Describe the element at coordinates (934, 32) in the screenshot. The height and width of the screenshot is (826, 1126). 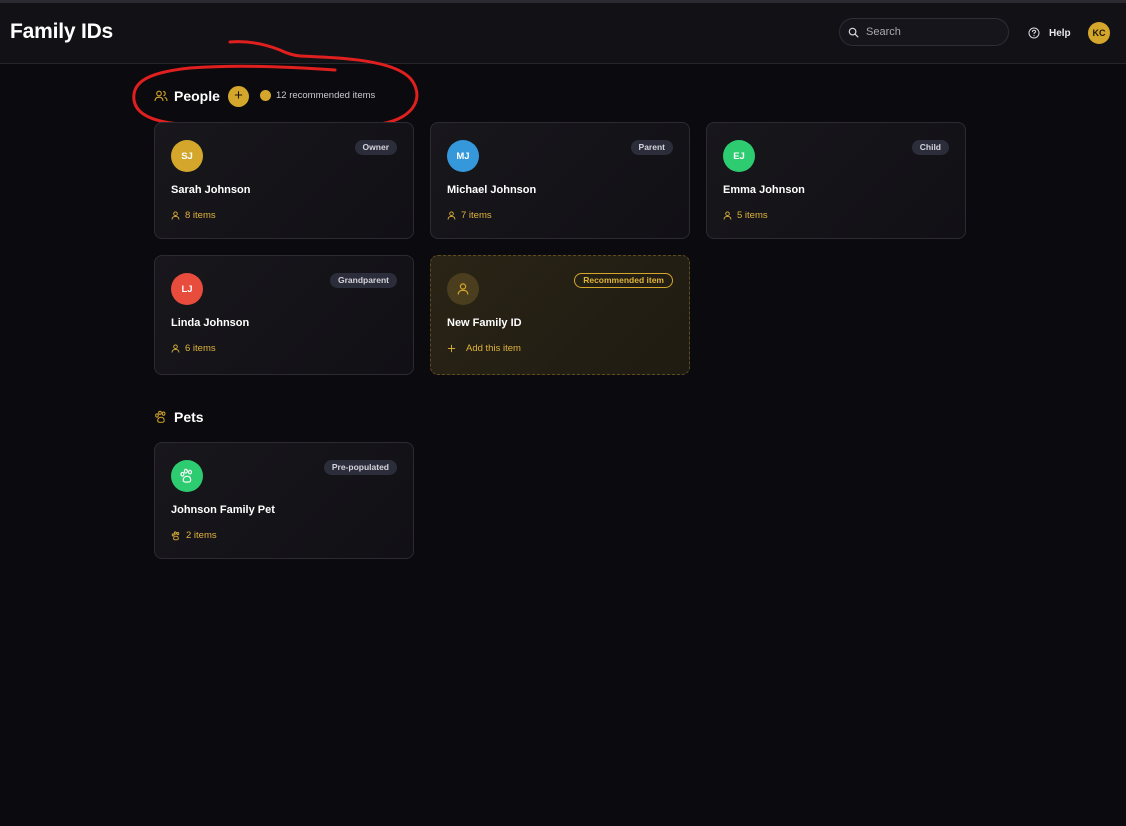
I see `search-input` at that location.